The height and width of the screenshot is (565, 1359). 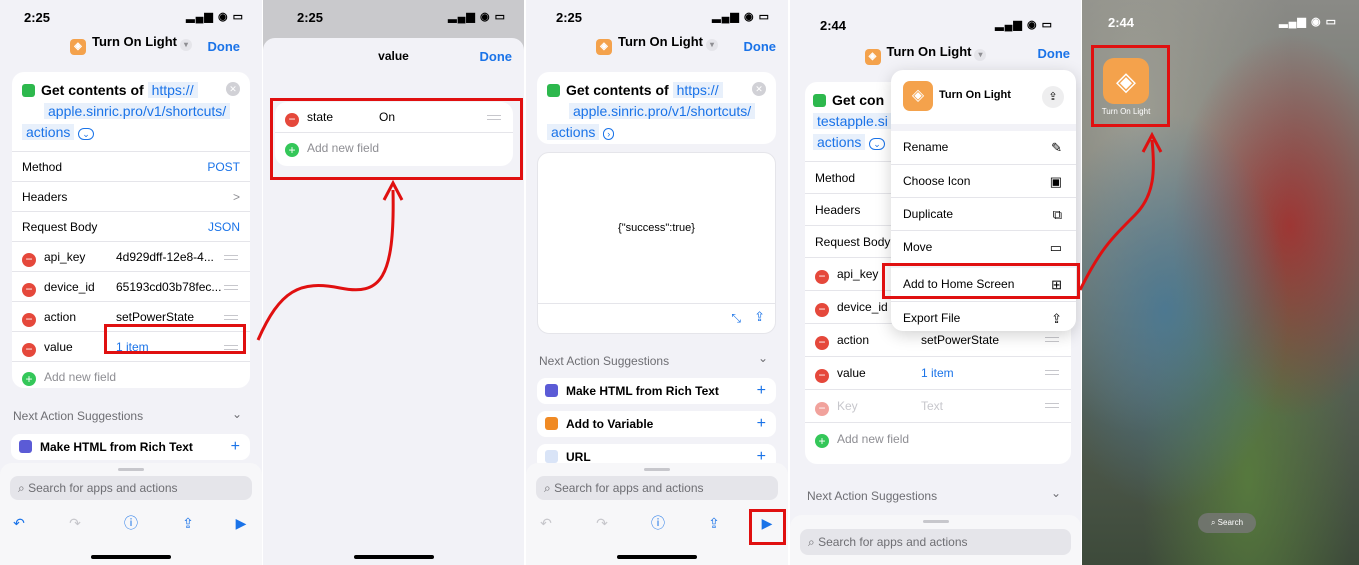 I want to click on arrow-to-dictionary, so click(x=325, y=265).